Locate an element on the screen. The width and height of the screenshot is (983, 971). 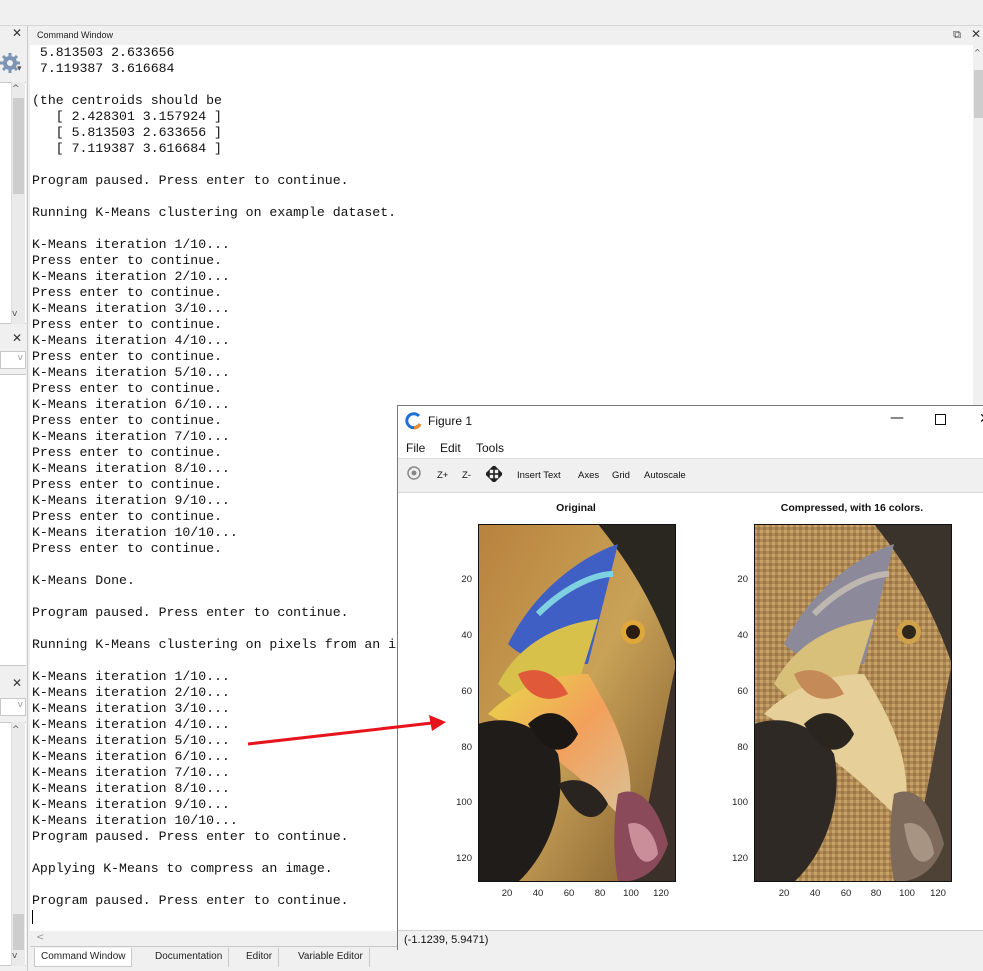
ytick: 80 is located at coordinates (742, 747).